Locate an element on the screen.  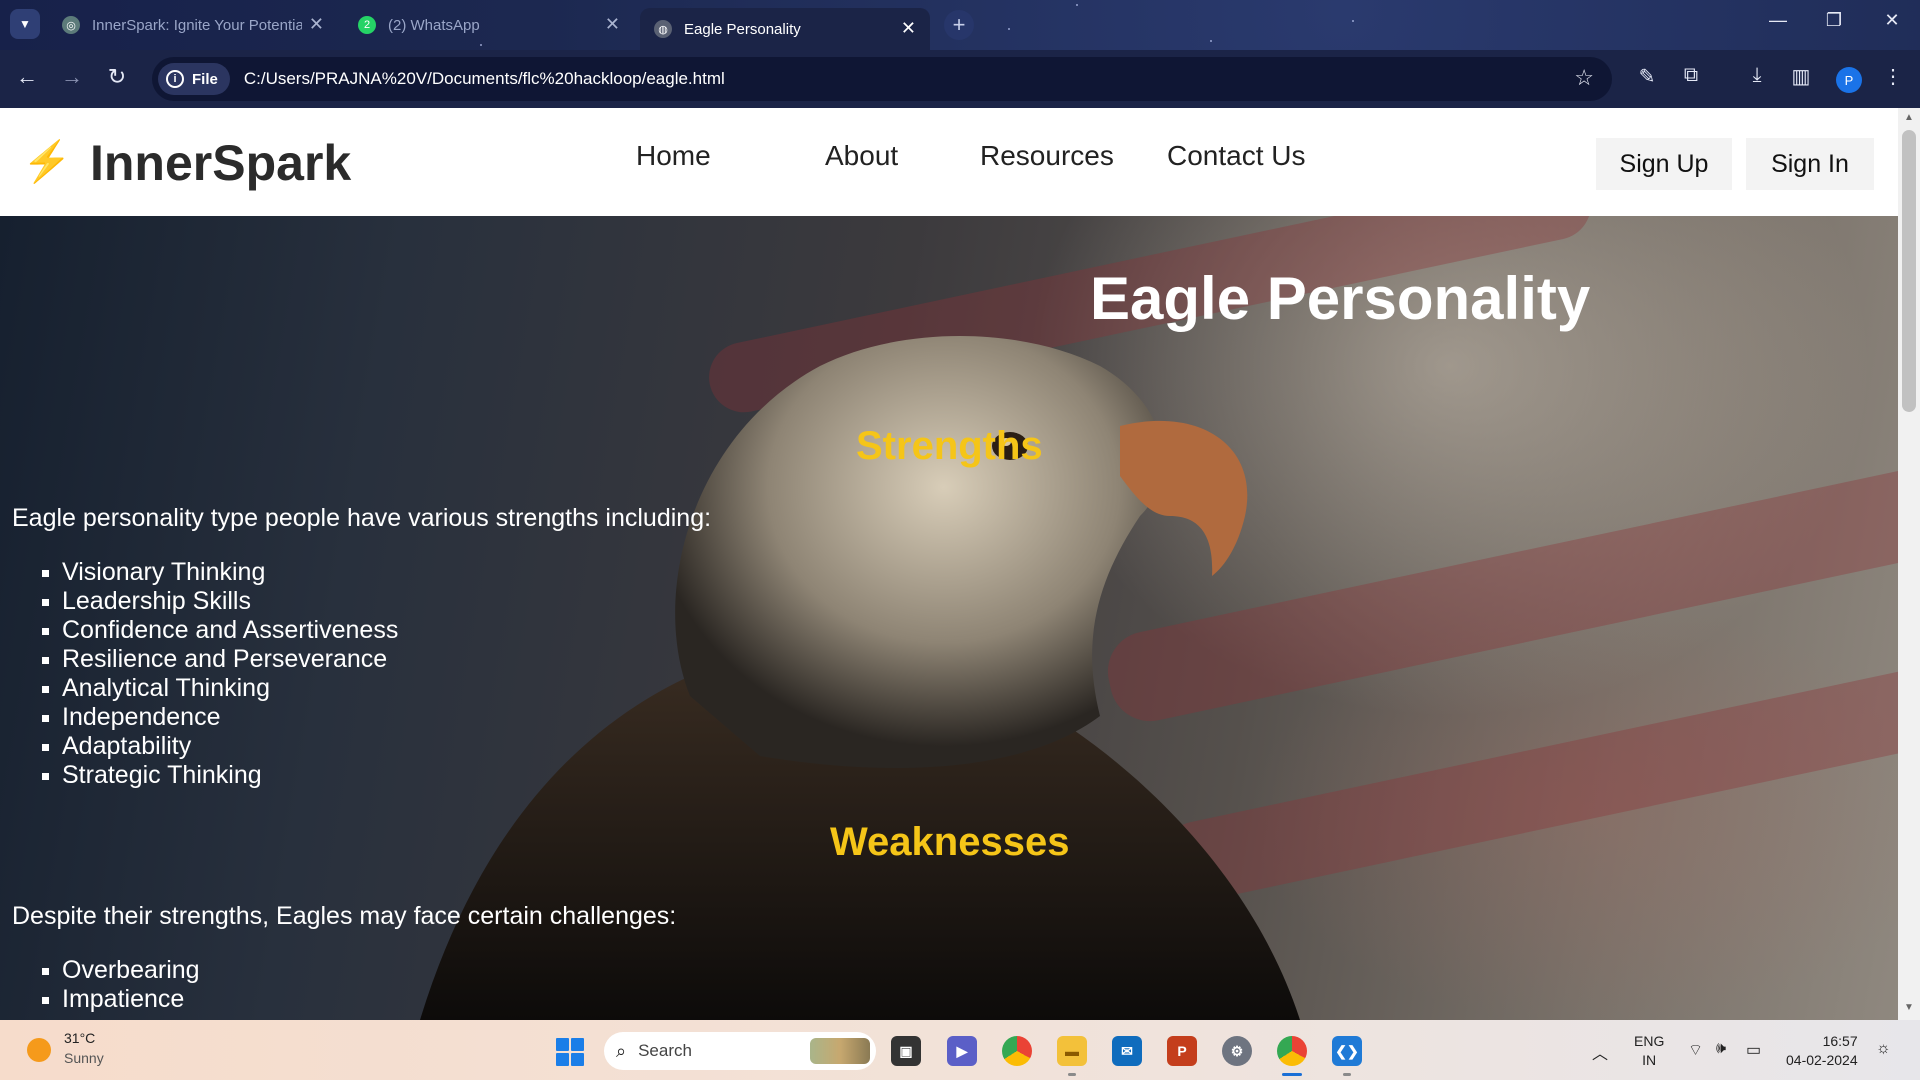
list-item: Analytical Thinking is located at coordinates (219, 688).